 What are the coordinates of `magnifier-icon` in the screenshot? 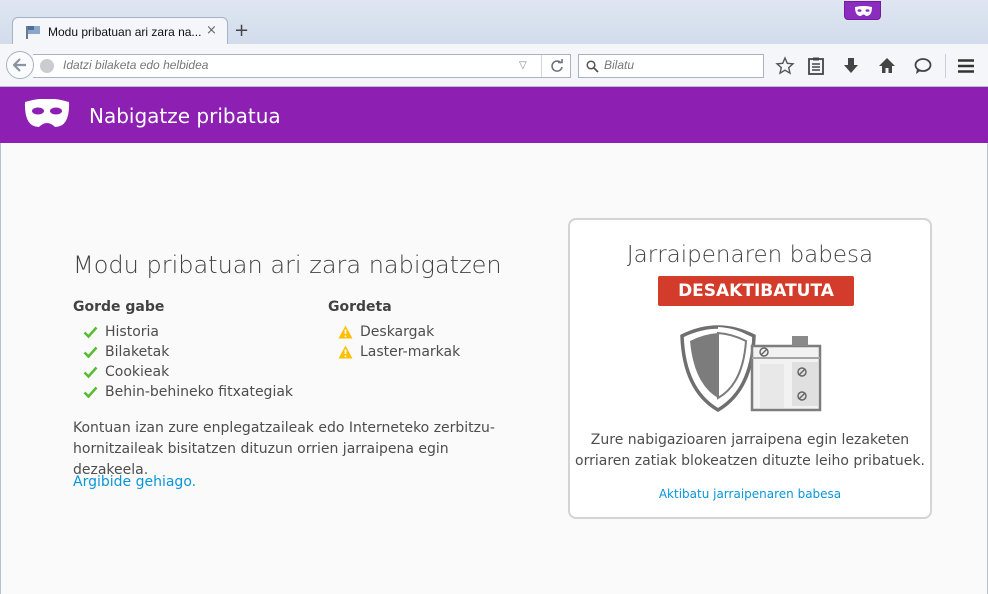 It's located at (592, 66).